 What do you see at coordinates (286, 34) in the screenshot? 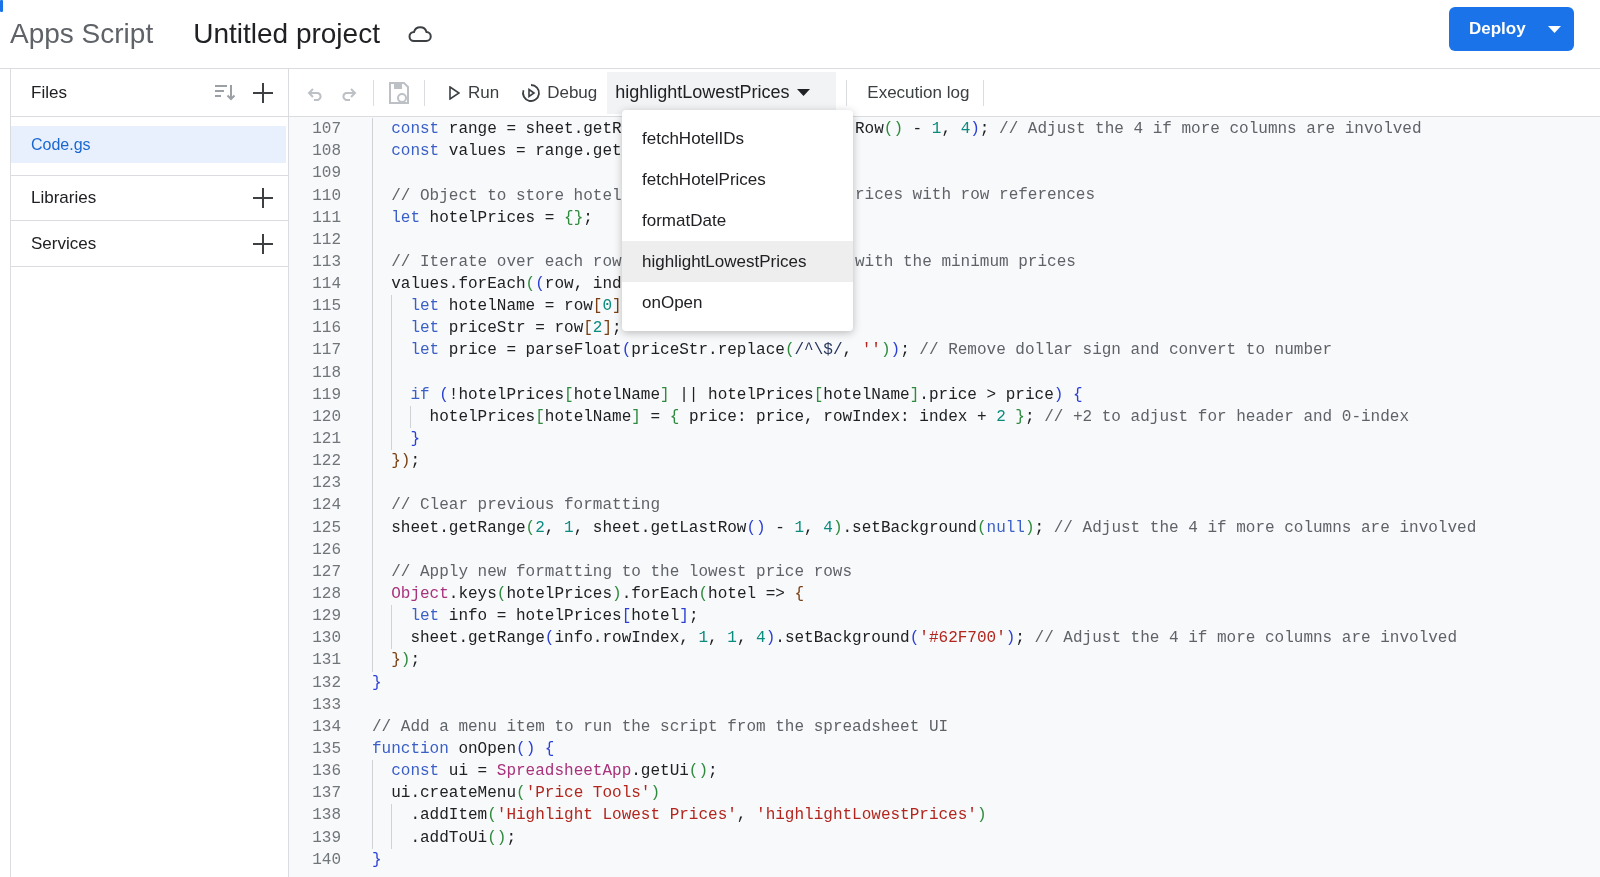
I see `project-title: Untitled project` at bounding box center [286, 34].